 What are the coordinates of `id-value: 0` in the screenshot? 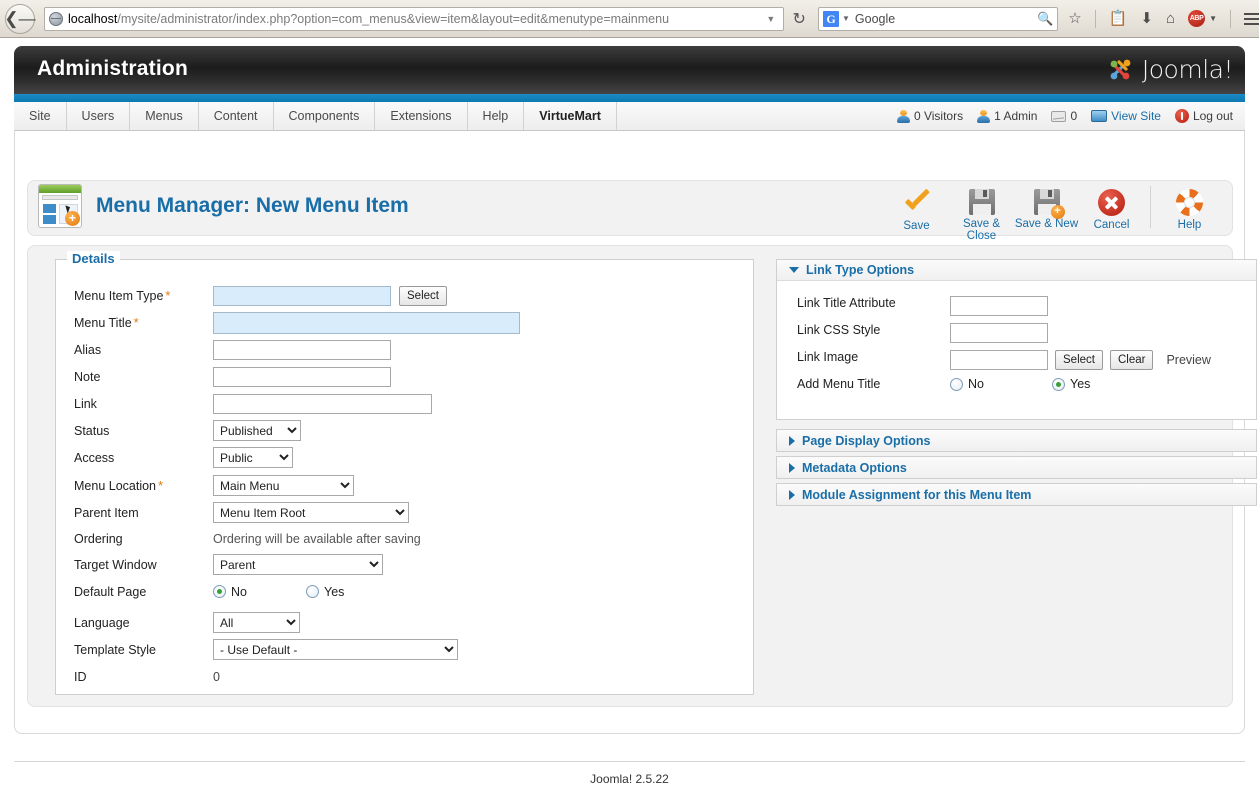 It's located at (216, 676).